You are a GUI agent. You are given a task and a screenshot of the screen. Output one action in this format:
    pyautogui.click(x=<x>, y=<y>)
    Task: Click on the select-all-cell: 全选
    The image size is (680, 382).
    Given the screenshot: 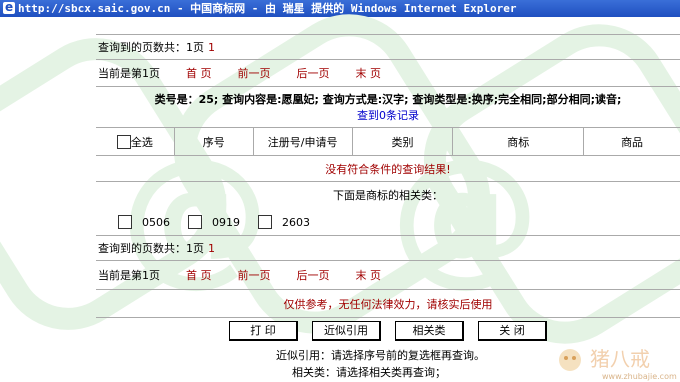 What is the action you would take?
    pyautogui.click(x=135, y=141)
    